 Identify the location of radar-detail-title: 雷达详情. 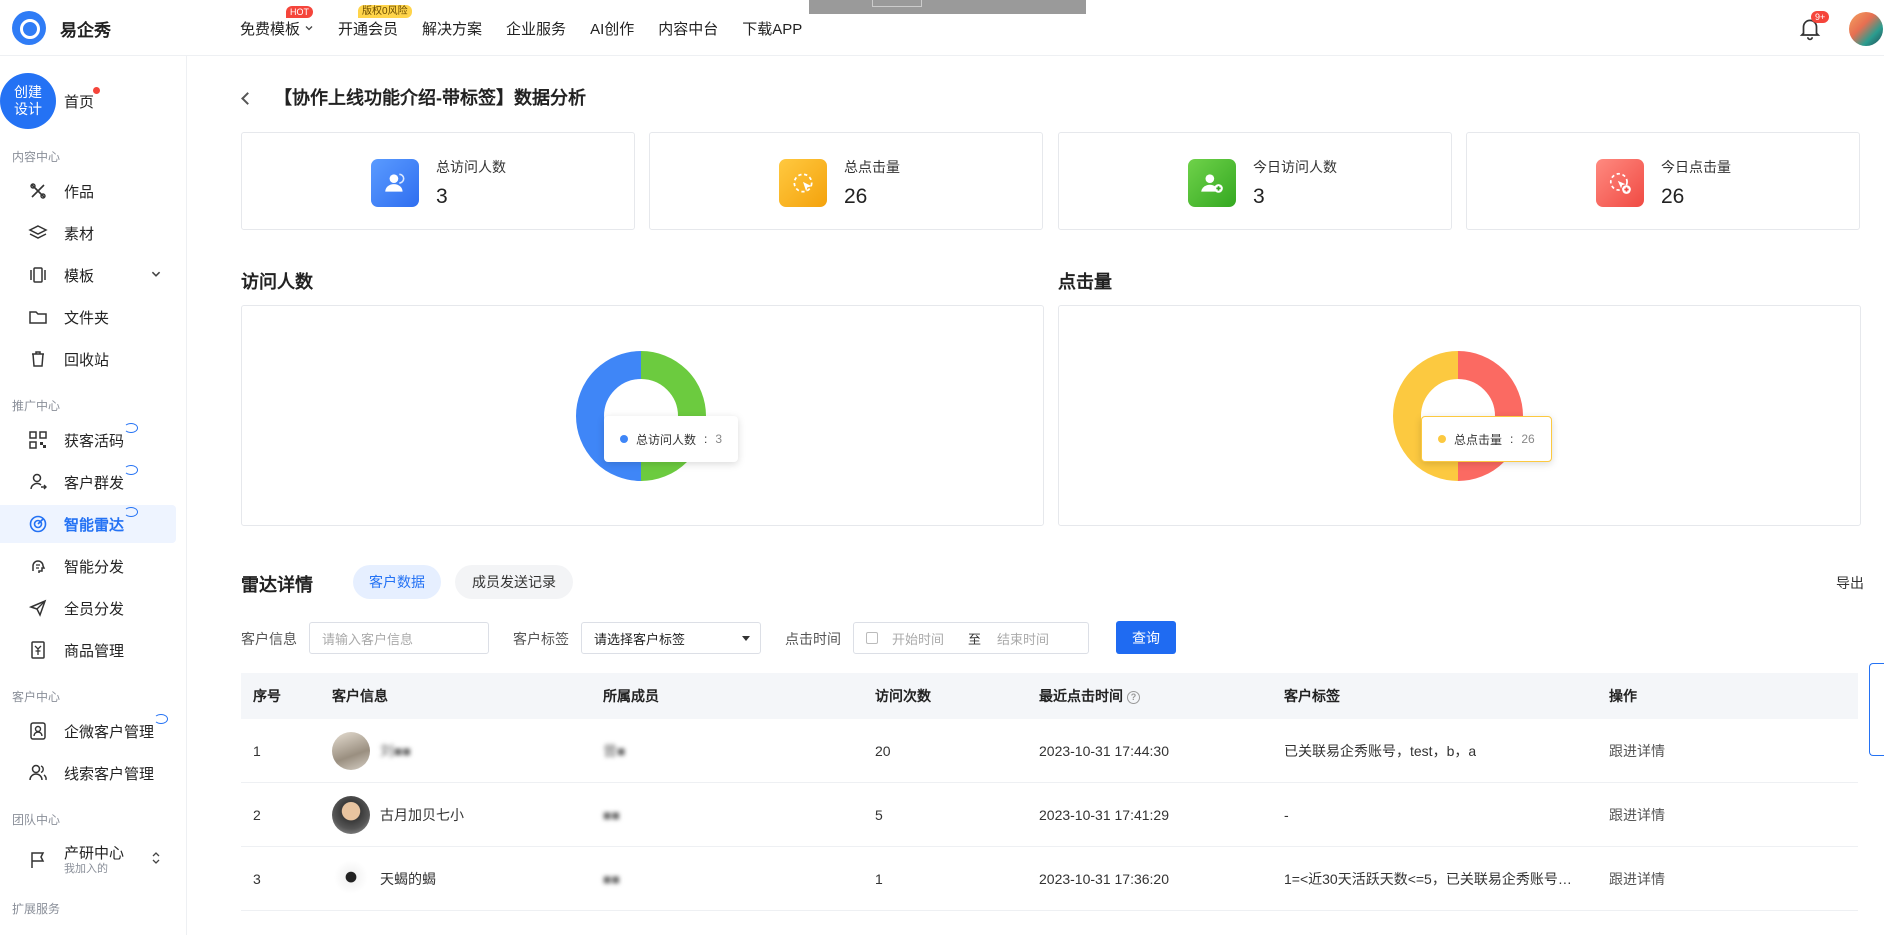
(277, 585).